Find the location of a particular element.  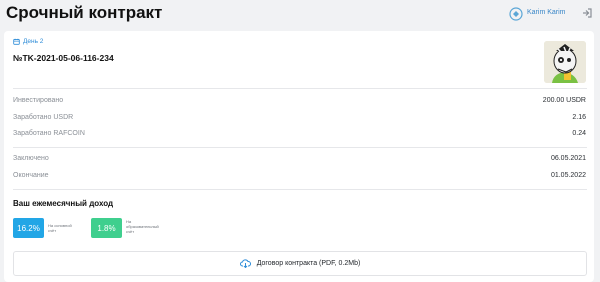

brand-logo-icon is located at coordinates (516, 14).